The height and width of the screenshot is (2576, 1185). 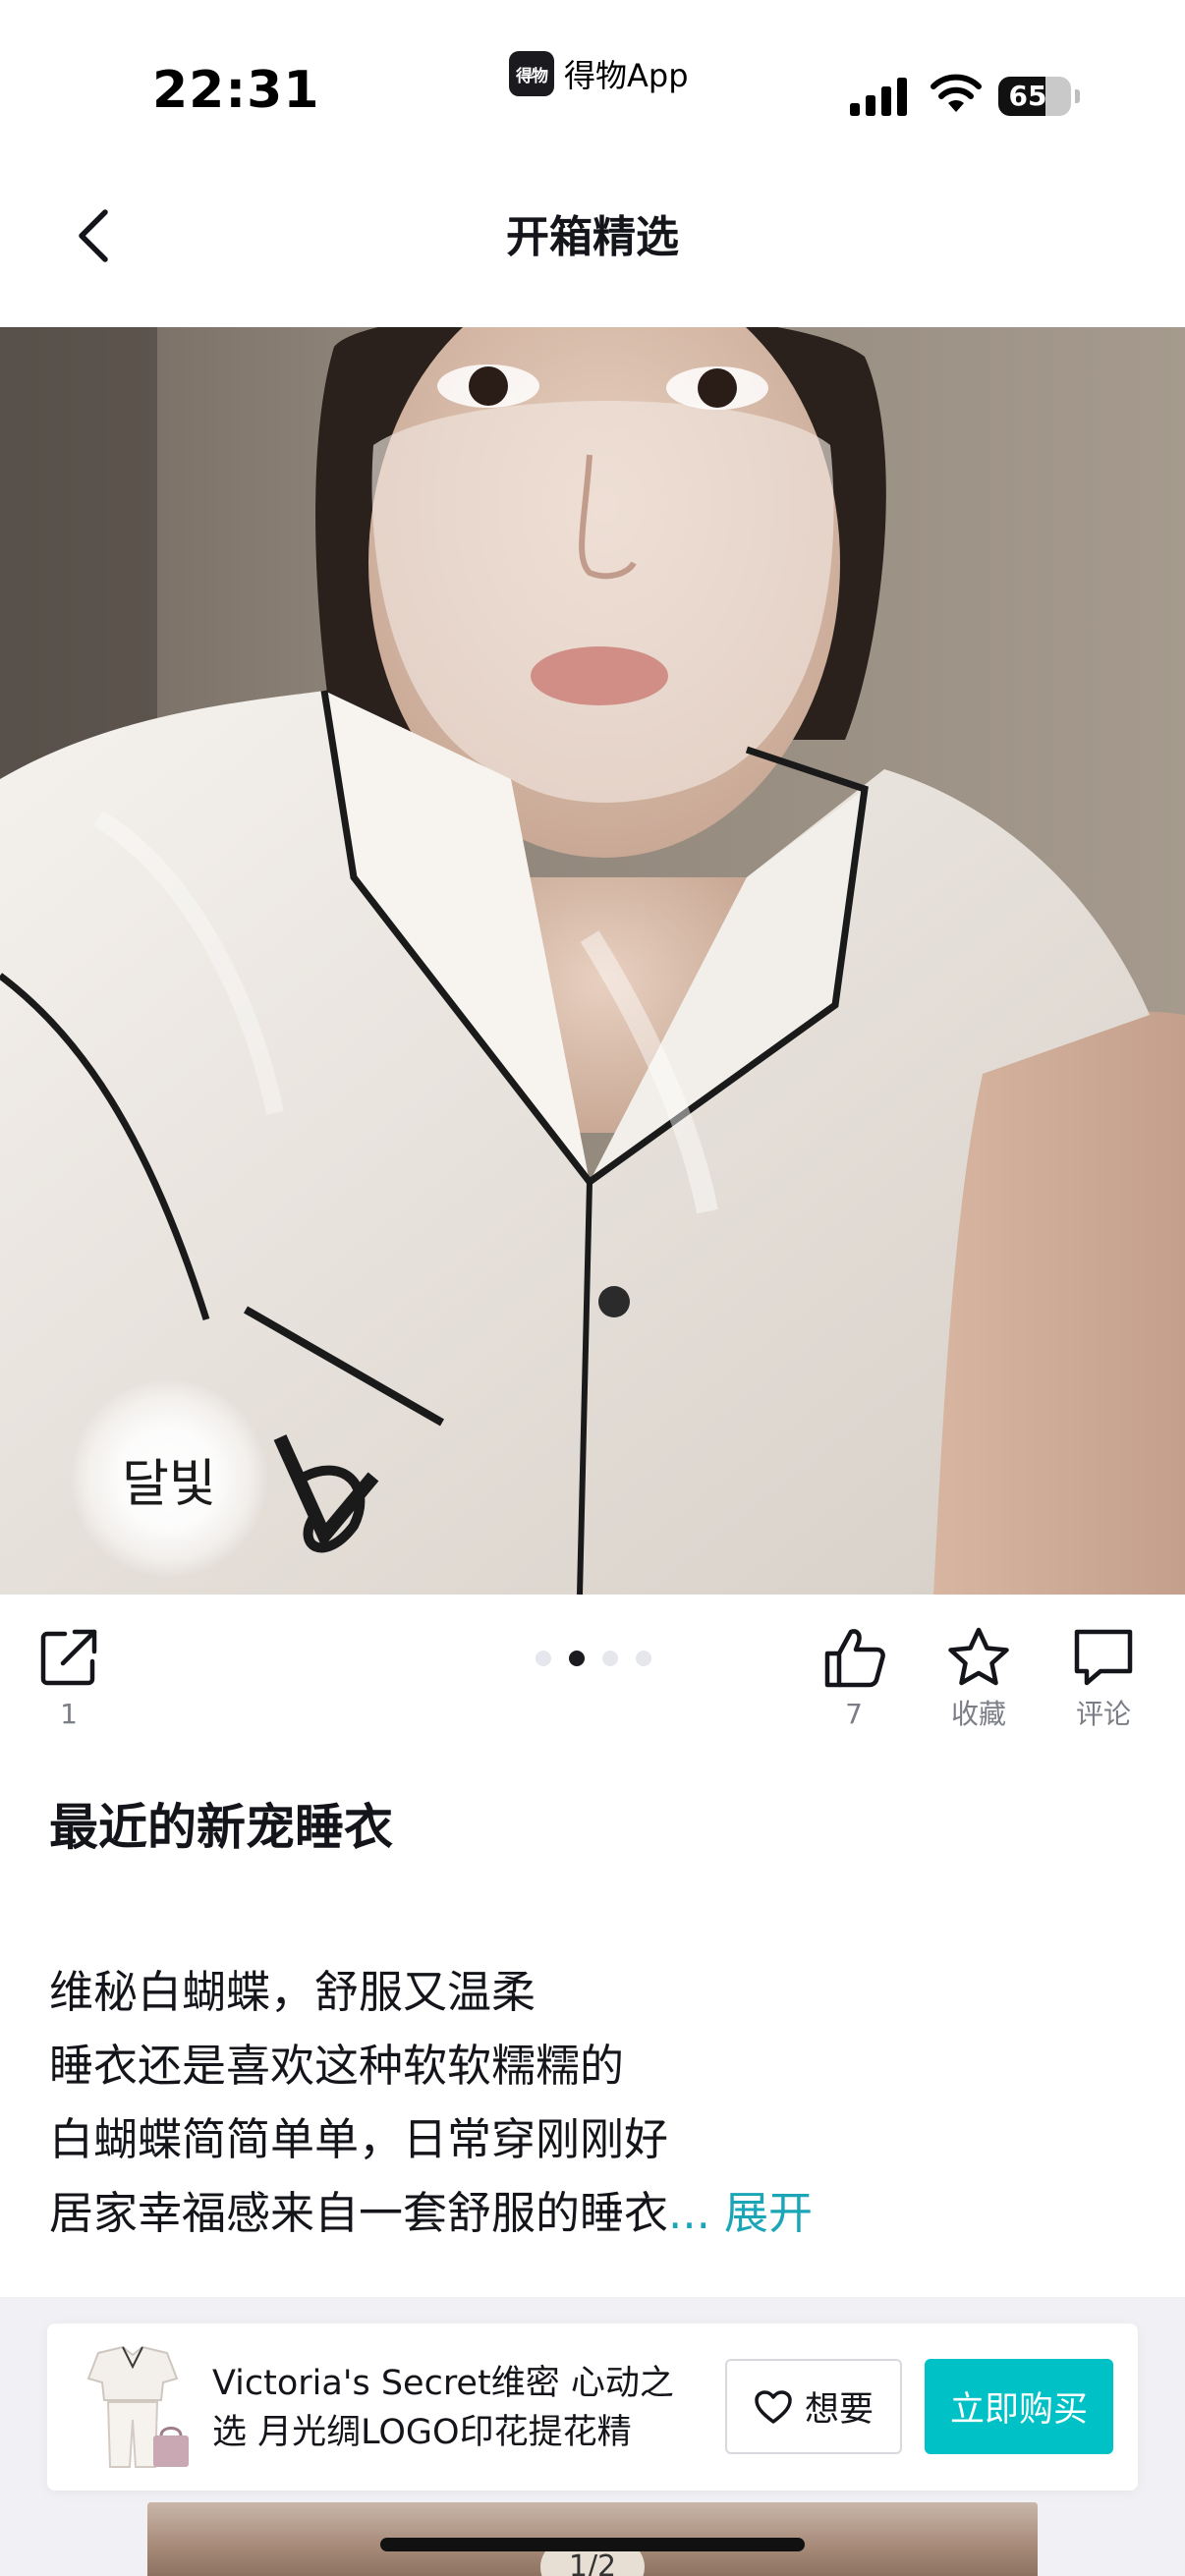 I want to click on wifi-icon, so click(x=957, y=93).